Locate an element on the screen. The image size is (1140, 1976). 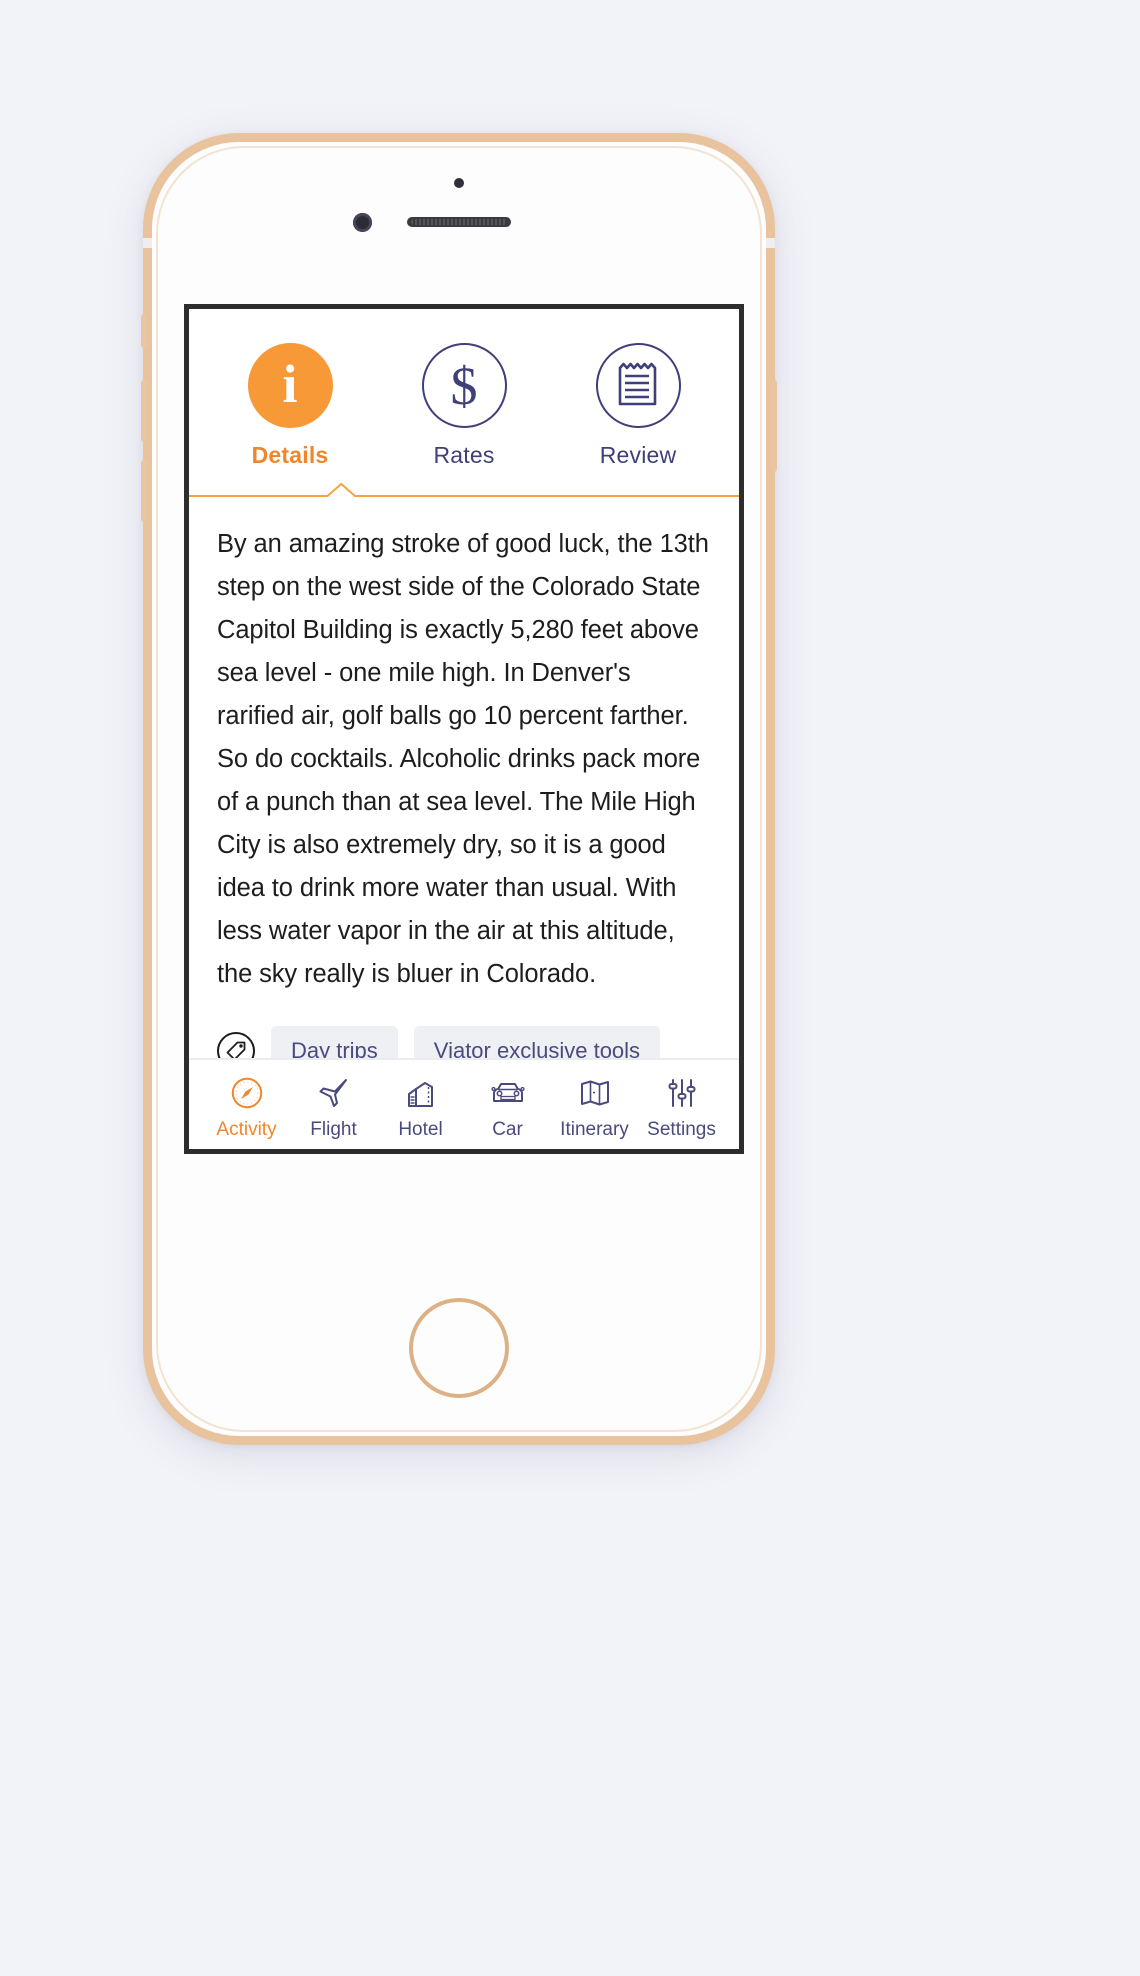
nav-item-flight: Flight is located at coordinates (333, 1107).